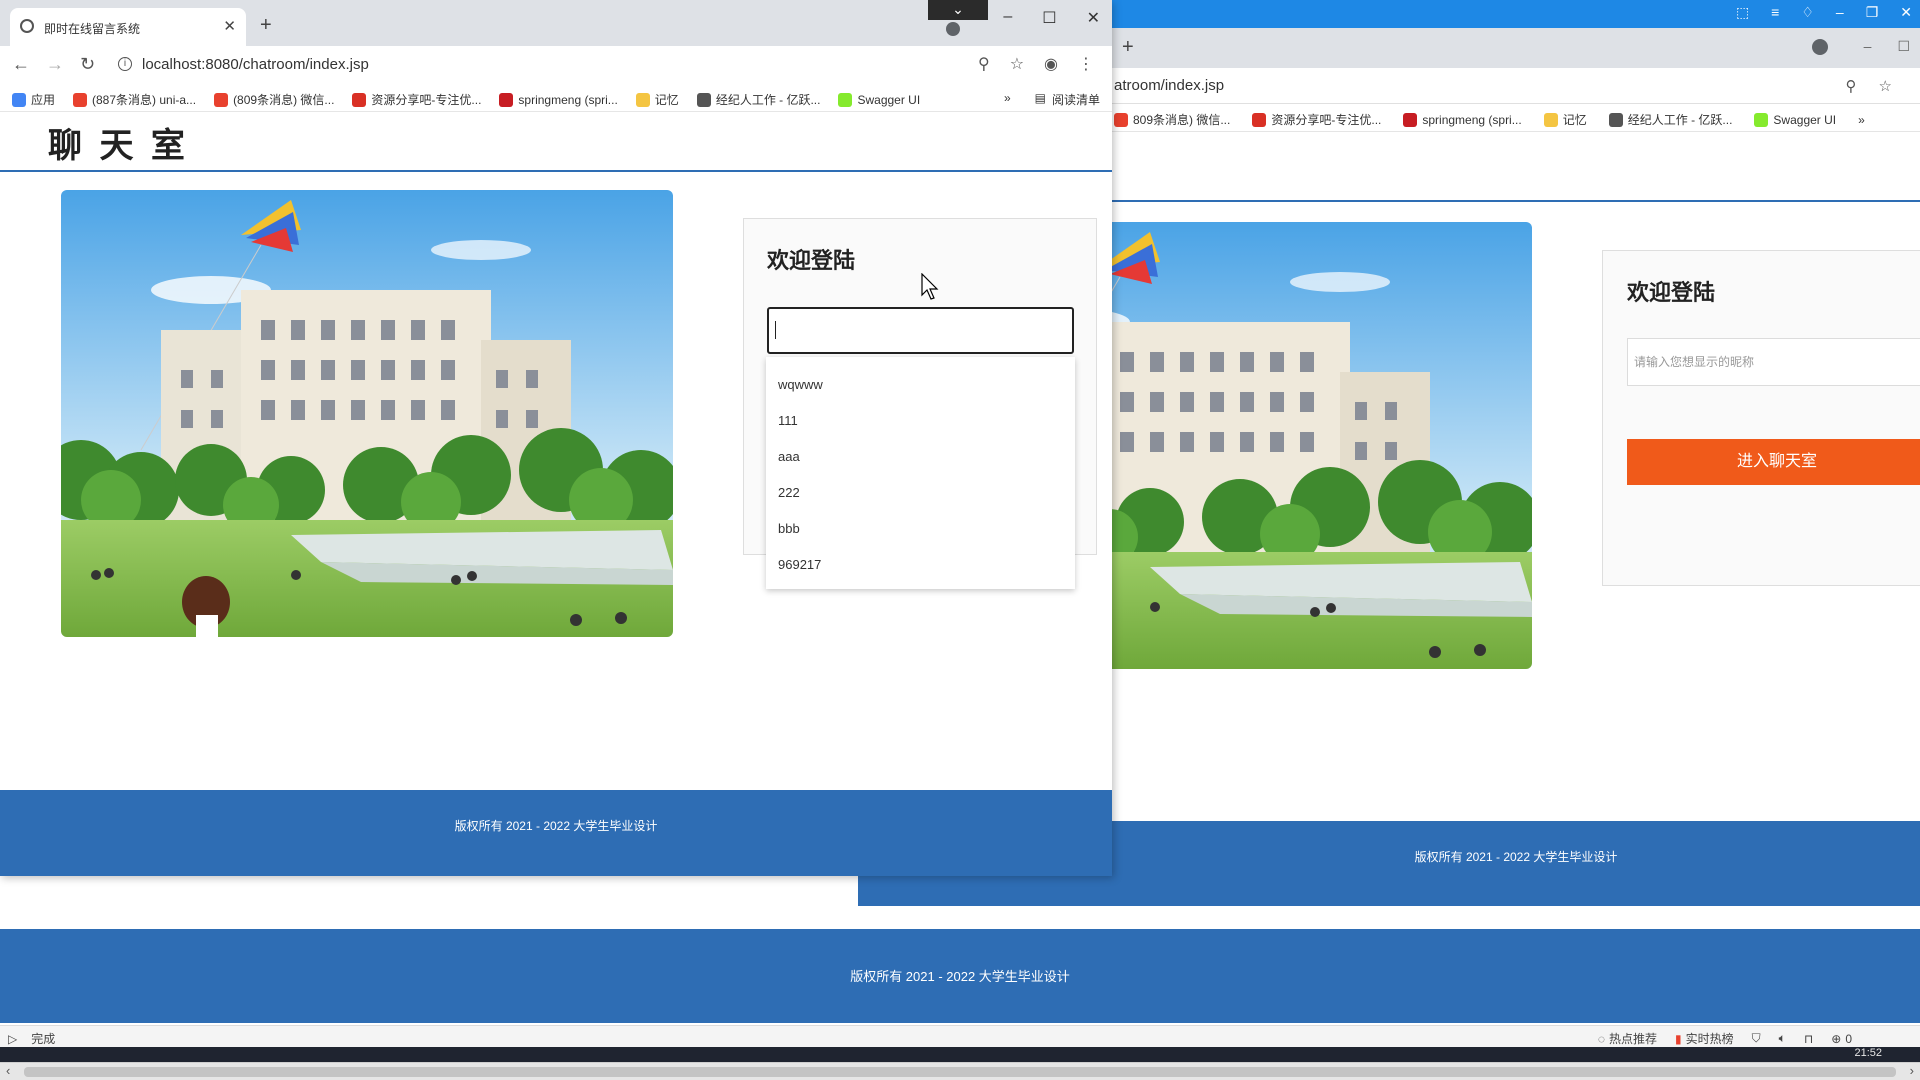  What do you see at coordinates (12, 1039) in the screenshot?
I see `sidebar-toggle-icon: ▷` at bounding box center [12, 1039].